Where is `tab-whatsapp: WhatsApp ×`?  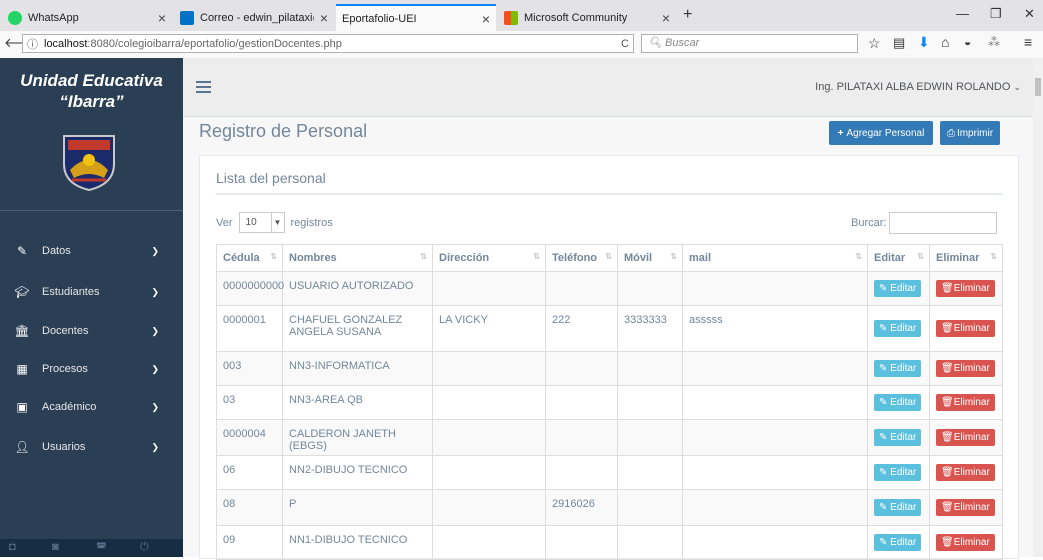 tab-whatsapp: WhatsApp × is located at coordinates (87, 17).